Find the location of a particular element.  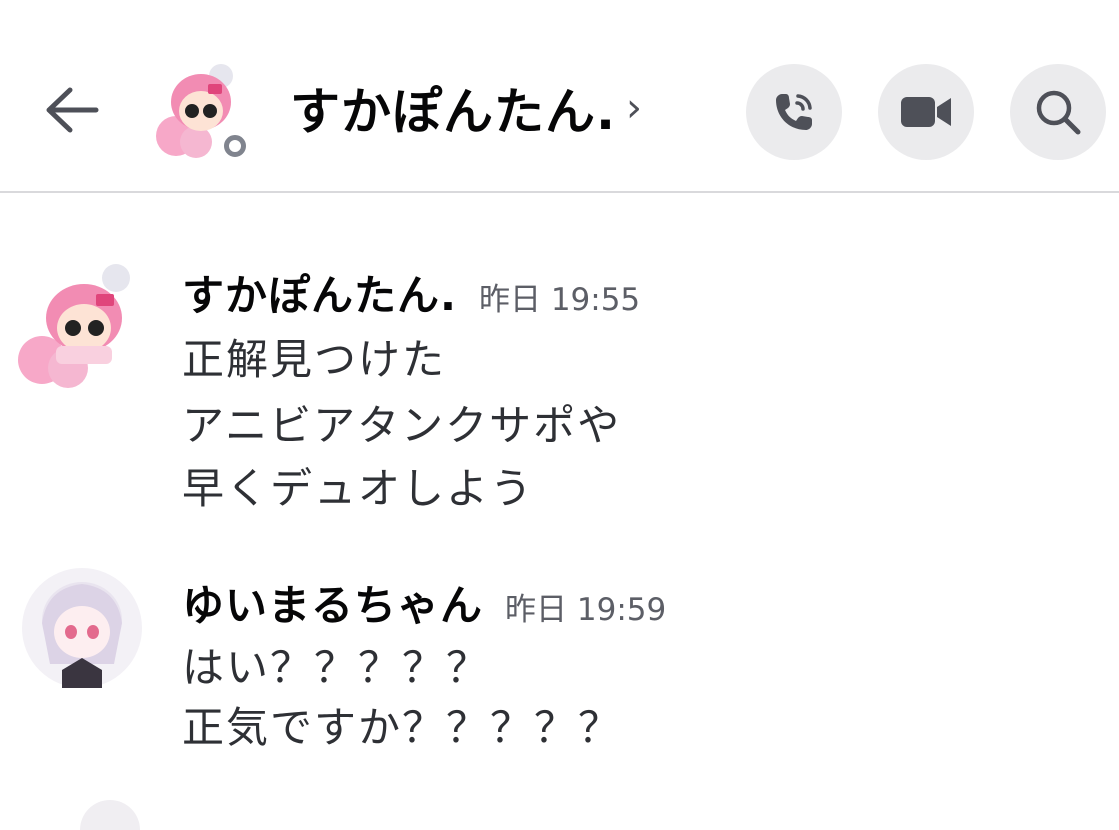

message-text-line: 正気ですか？？？？？ is located at coordinates (402, 727).